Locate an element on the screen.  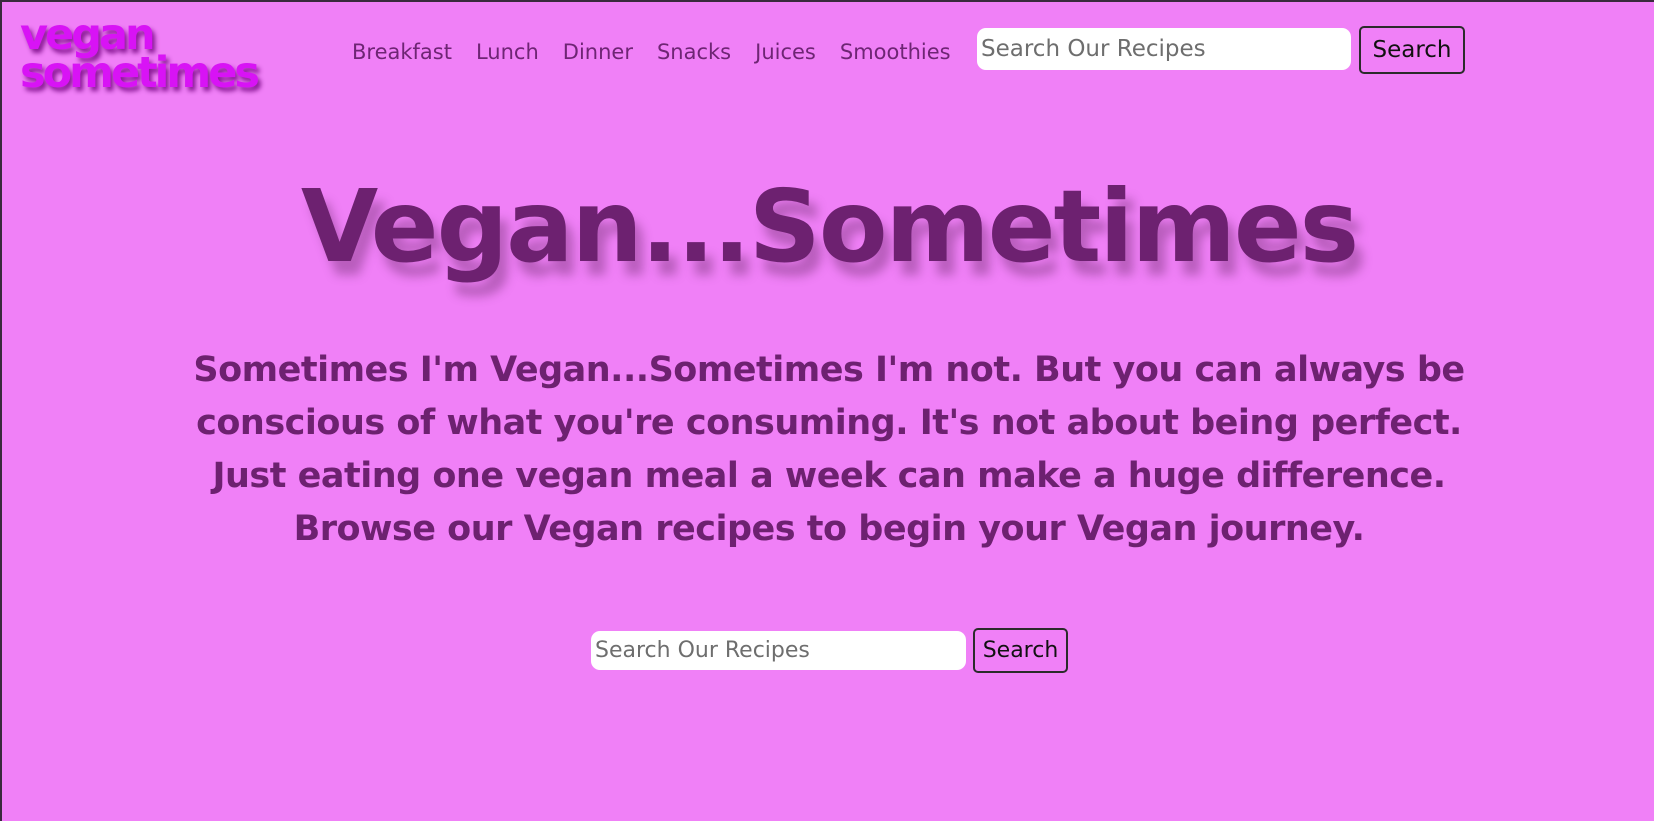
hero-search-input is located at coordinates (778, 650).